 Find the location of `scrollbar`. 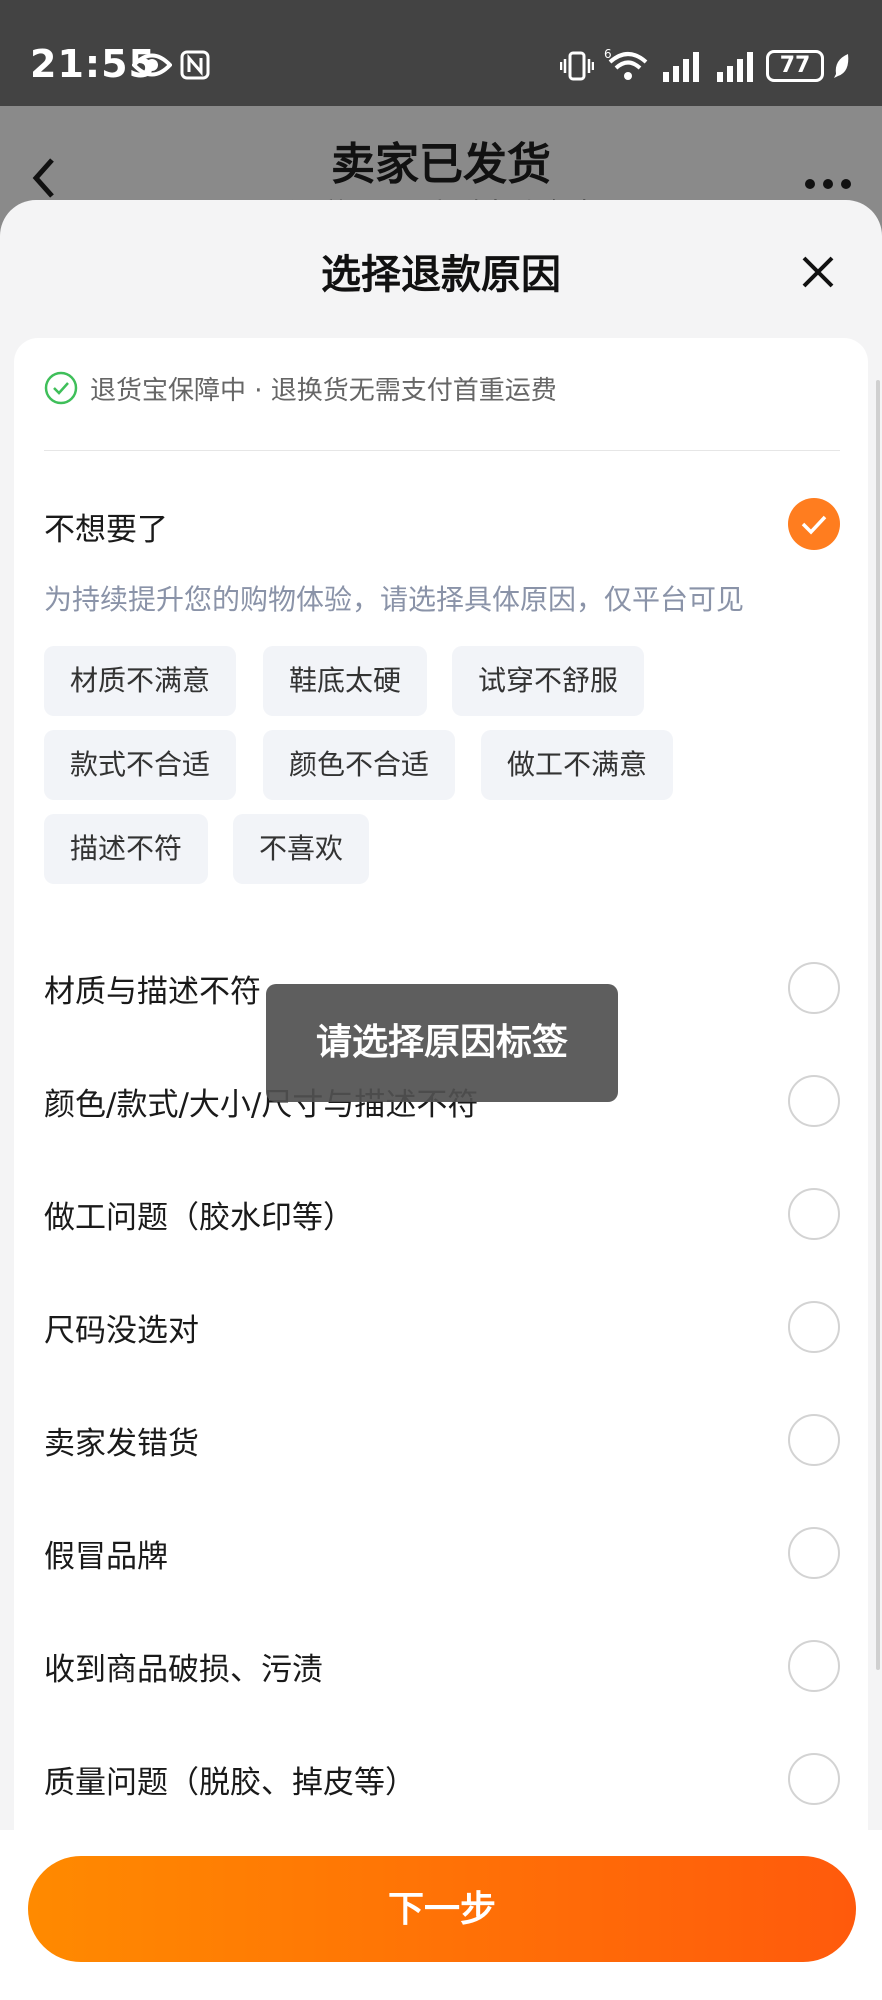

scrollbar is located at coordinates (878, 1025).